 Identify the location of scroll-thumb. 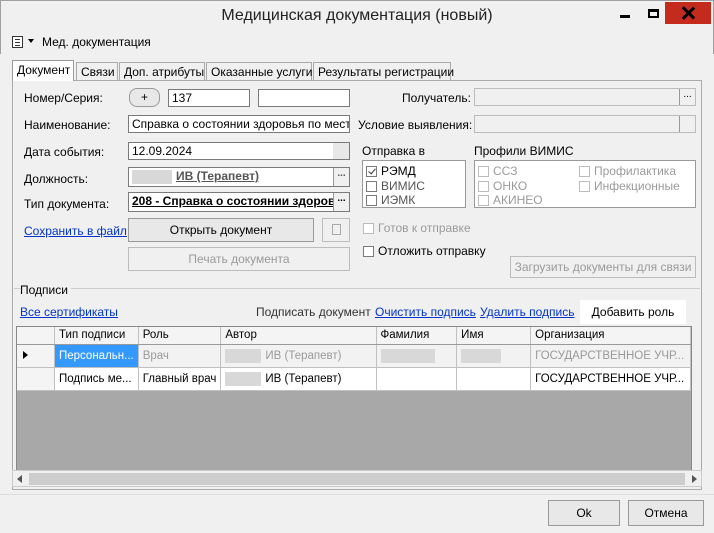
(357, 479).